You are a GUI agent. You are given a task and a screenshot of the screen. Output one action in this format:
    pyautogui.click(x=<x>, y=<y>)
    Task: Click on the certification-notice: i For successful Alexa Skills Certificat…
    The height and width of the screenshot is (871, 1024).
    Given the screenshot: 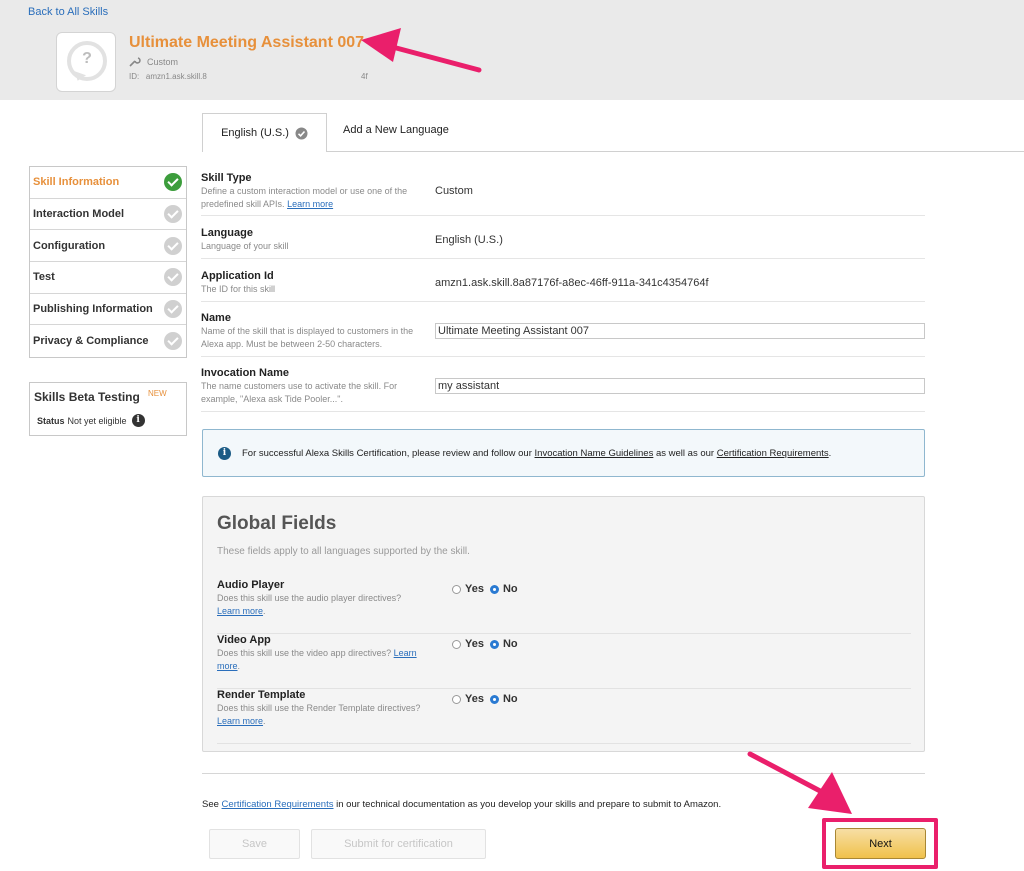 What is the action you would take?
    pyautogui.click(x=563, y=453)
    